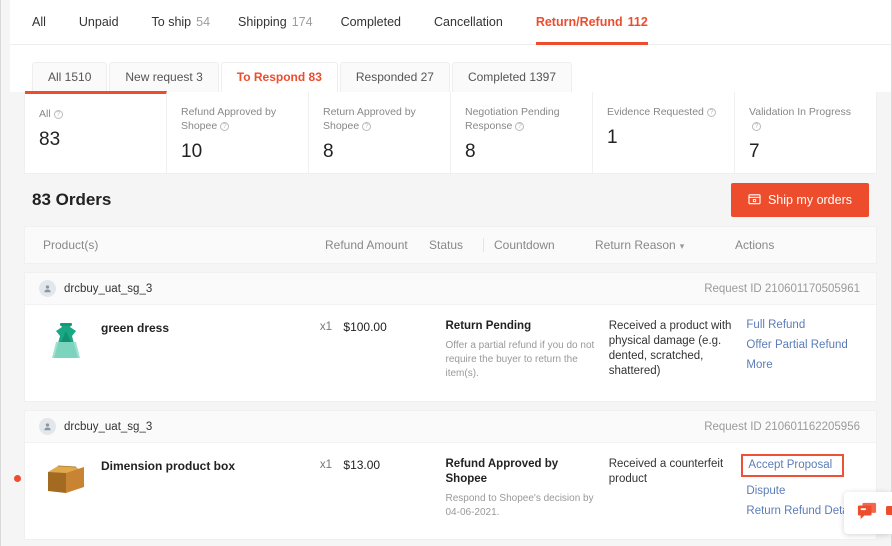 This screenshot has height=546, width=892. I want to click on product-cell: green dress, so click(172, 342).